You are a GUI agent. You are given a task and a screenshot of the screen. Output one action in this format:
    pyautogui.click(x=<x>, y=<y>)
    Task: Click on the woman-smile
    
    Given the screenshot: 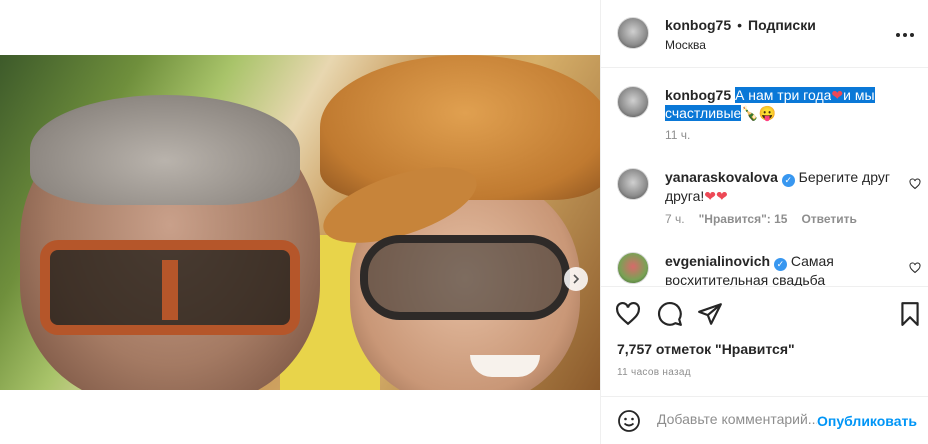 What is the action you would take?
    pyautogui.click(x=505, y=366)
    